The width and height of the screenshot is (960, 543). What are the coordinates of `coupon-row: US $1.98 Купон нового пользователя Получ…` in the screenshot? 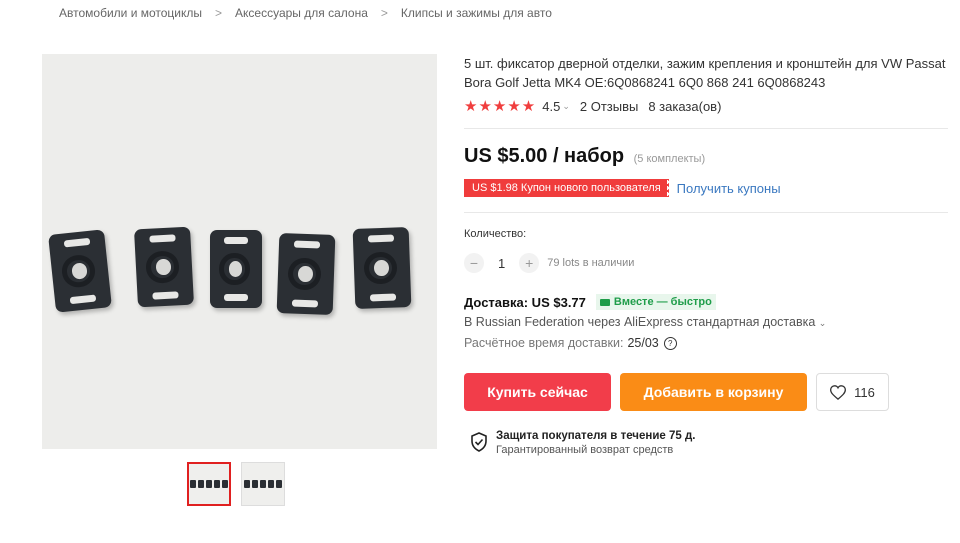 It's located at (621, 188).